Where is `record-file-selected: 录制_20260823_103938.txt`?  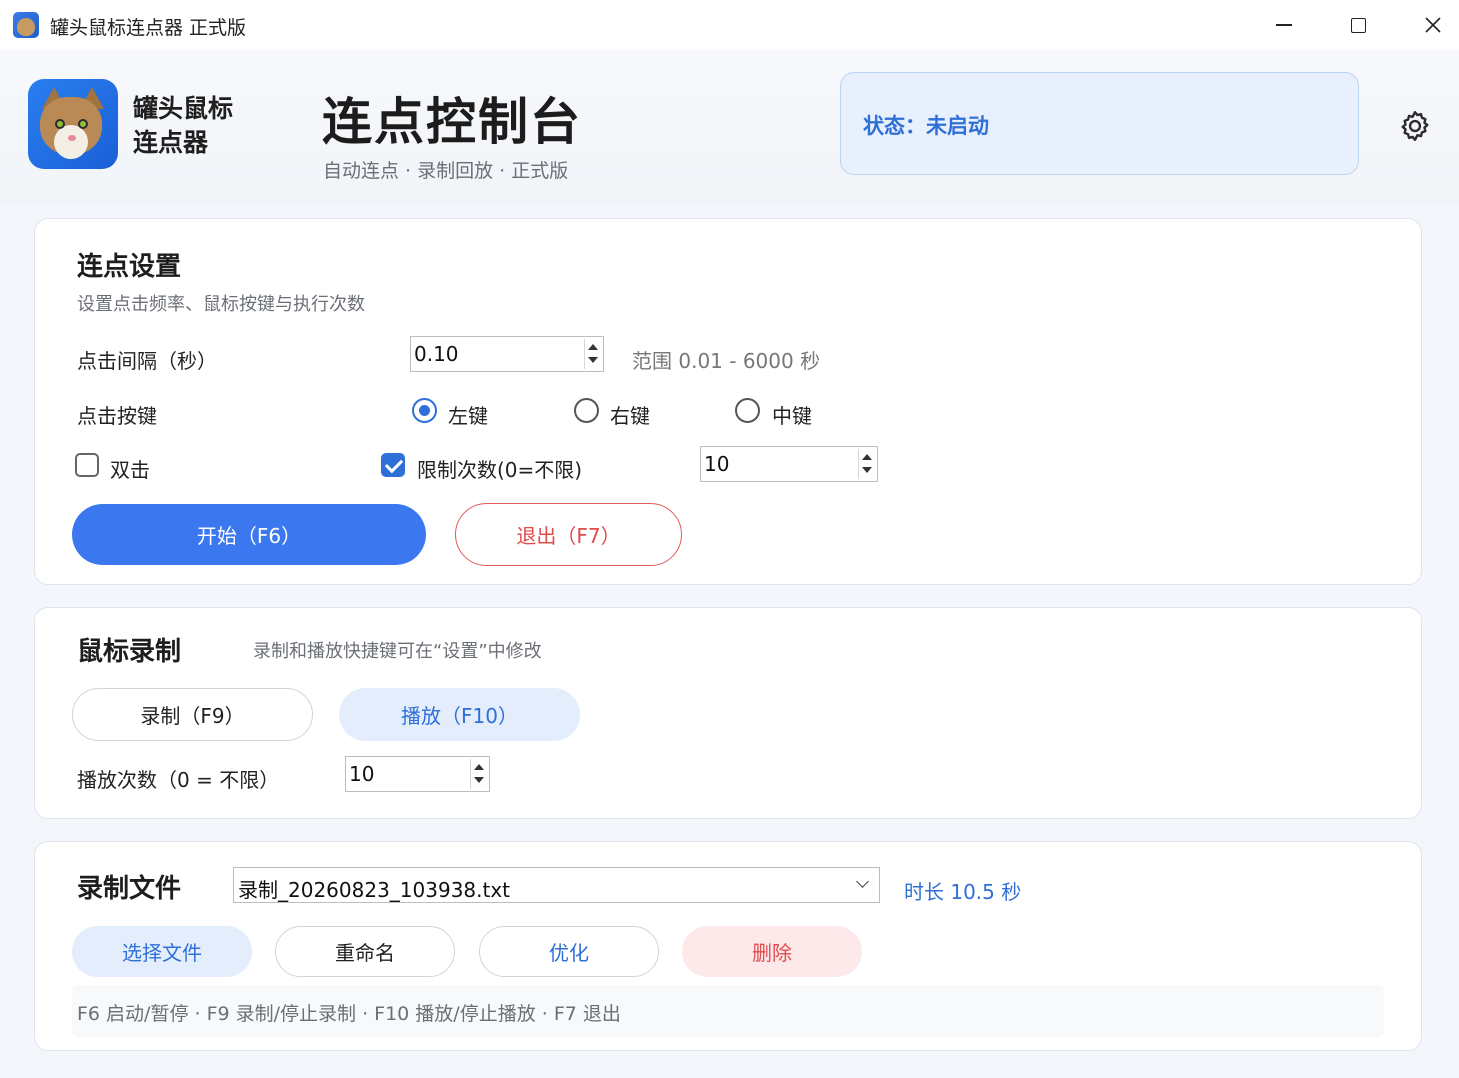
record-file-selected: 录制_20260823_103938.txt is located at coordinates (374, 890).